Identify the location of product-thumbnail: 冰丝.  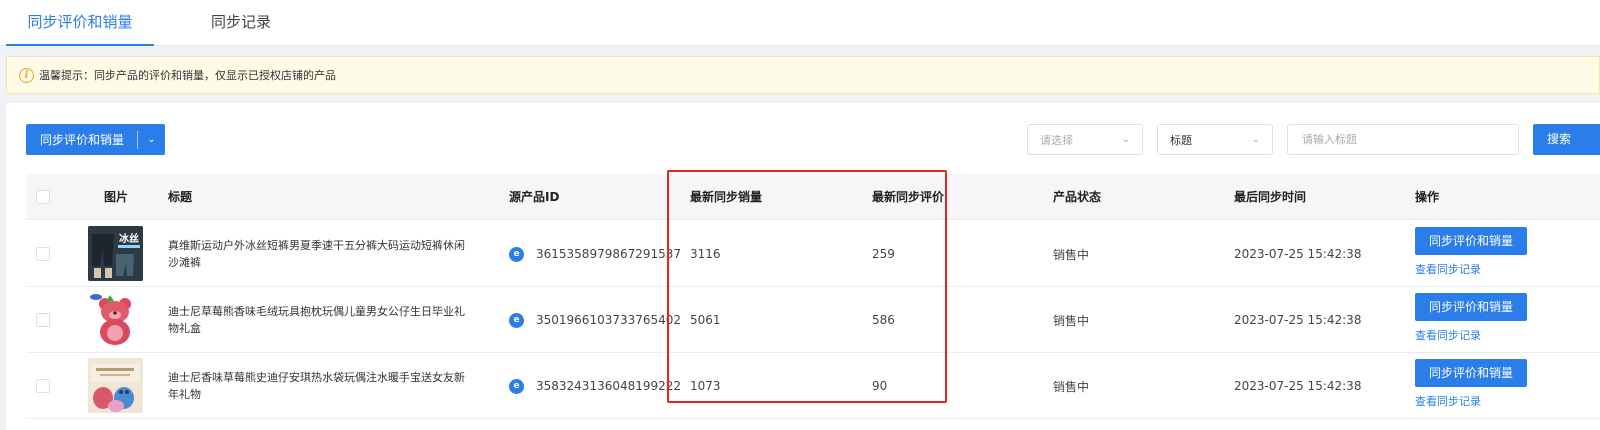
(115, 253).